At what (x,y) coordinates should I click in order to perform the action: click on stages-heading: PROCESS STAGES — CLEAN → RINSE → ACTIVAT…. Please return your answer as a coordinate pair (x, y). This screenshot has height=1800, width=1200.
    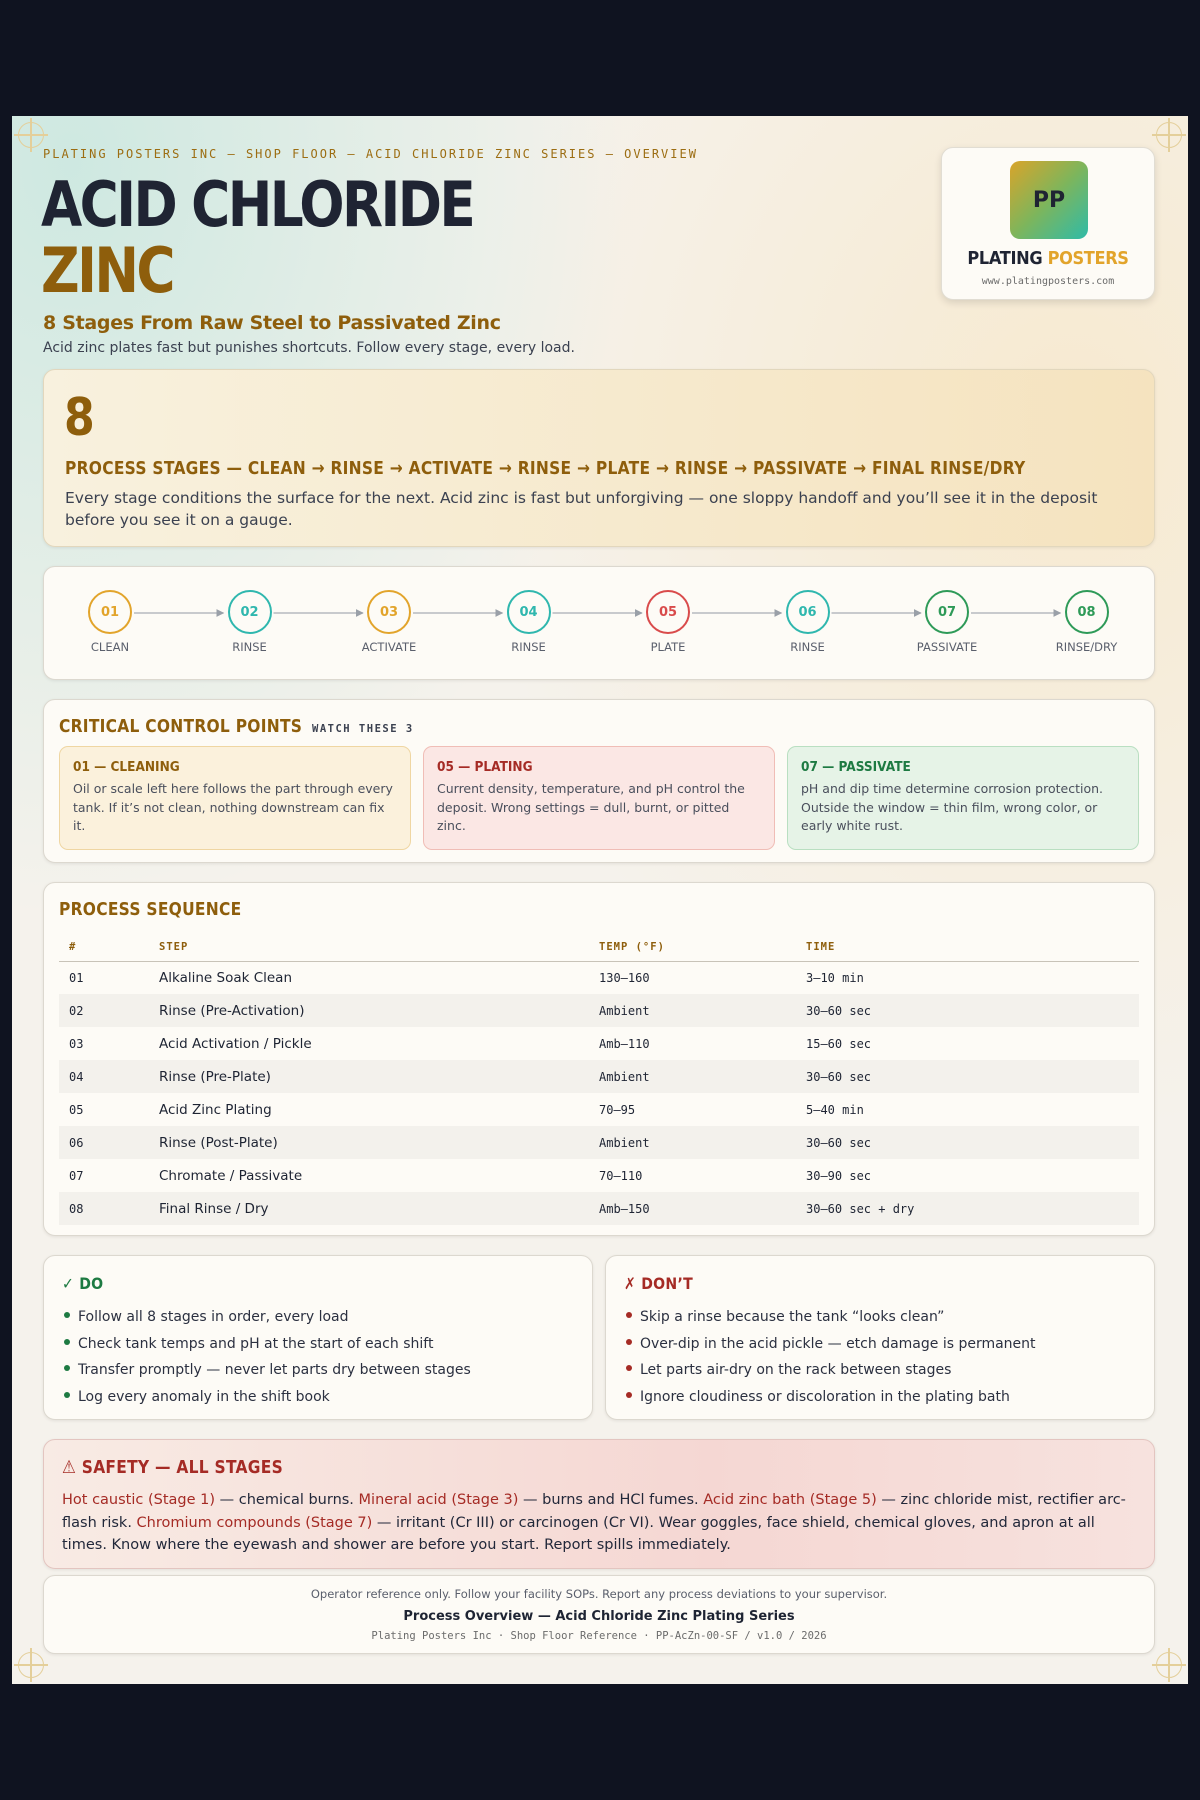
    Looking at the image, I should click on (545, 468).